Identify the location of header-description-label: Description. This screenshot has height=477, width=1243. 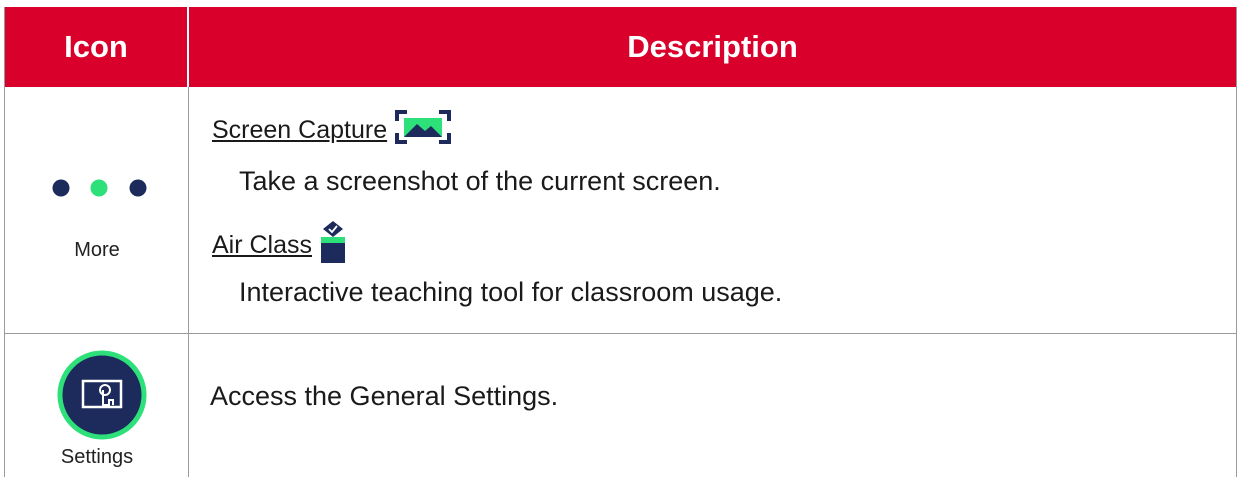
(712, 46).